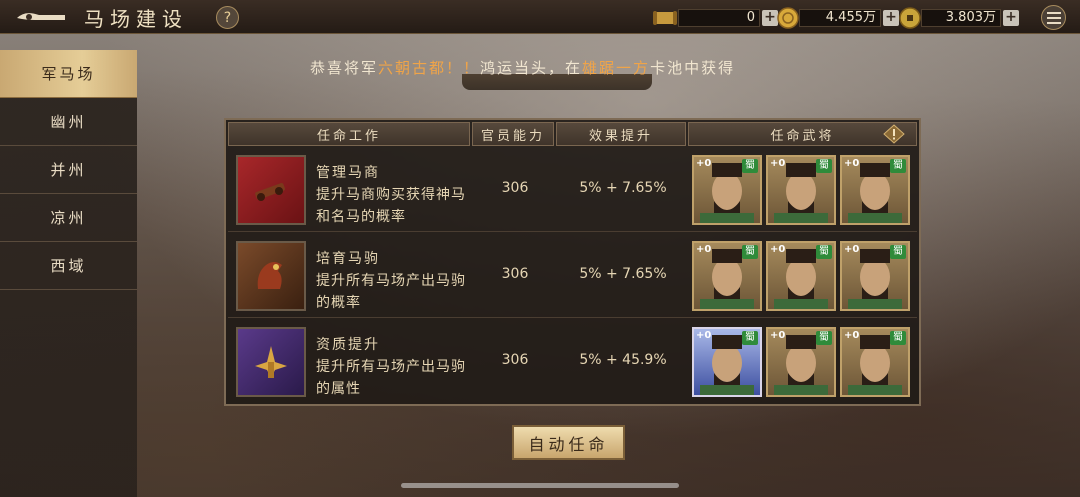 This screenshot has height=497, width=1080. I want to click on sidebar-item-label: 幽州, so click(68, 122).